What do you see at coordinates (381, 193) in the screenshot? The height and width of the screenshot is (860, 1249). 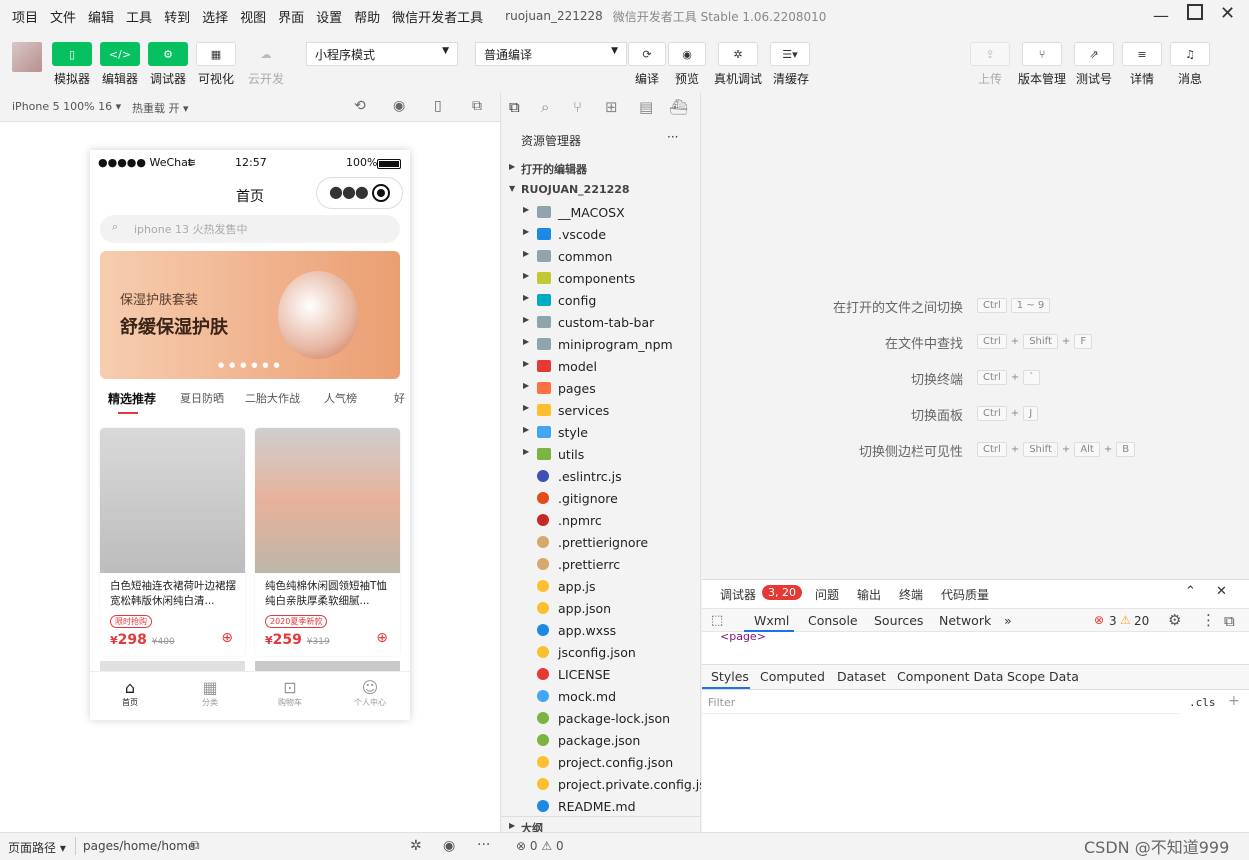 I see `close-target-icon` at bounding box center [381, 193].